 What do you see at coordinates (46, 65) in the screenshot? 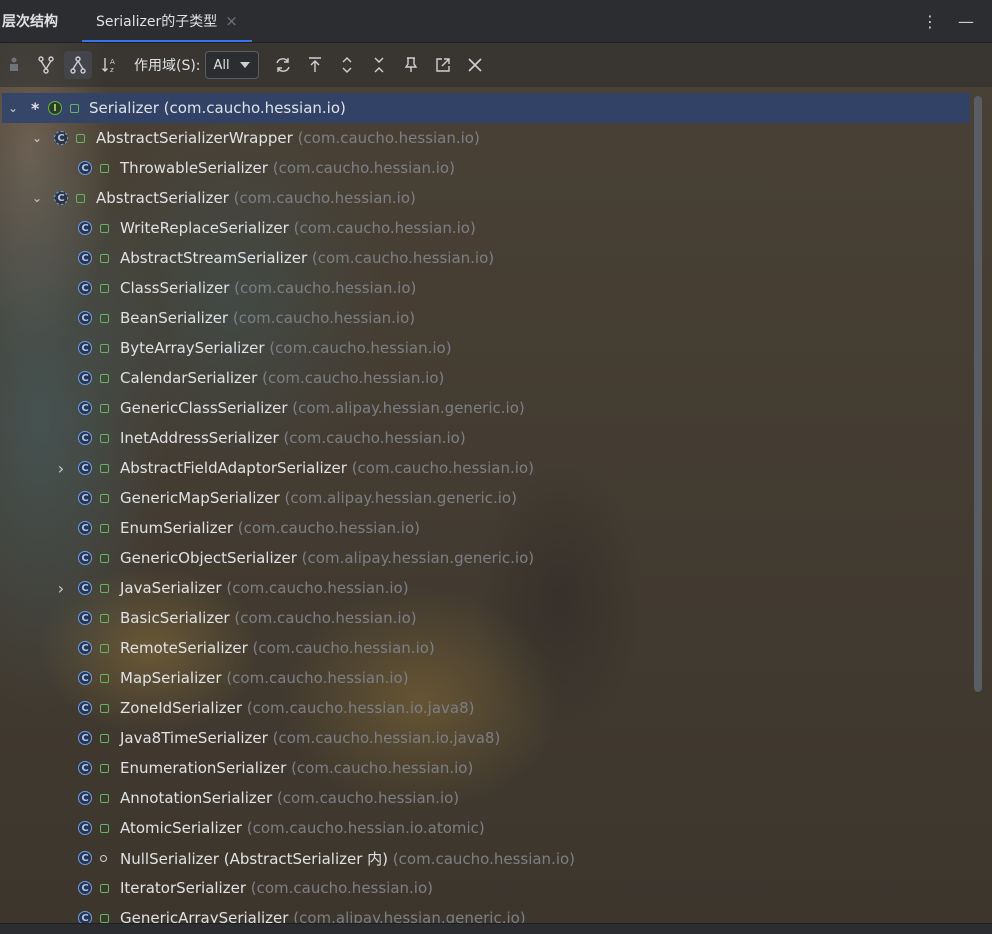
I see `supertypes-hierarchy-icon` at bounding box center [46, 65].